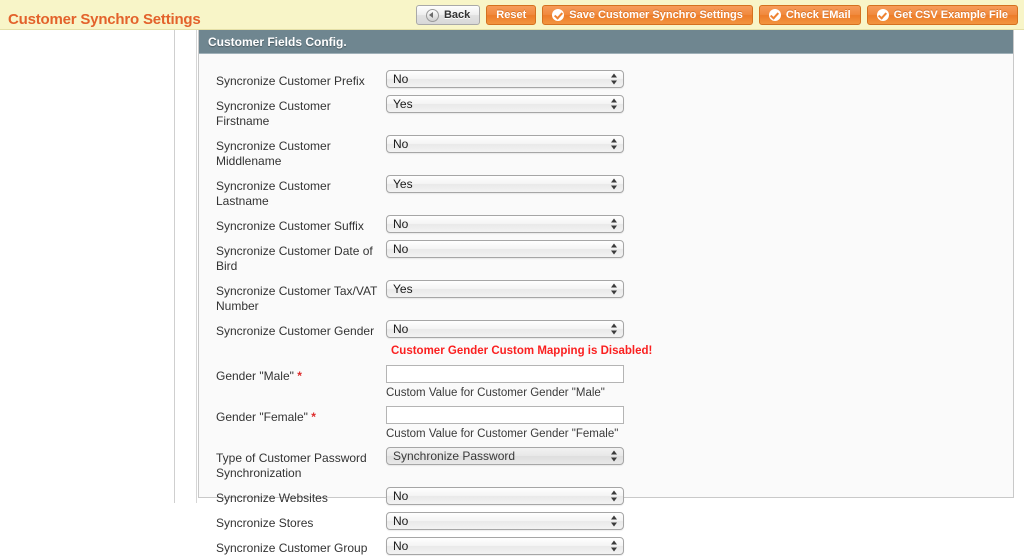 This screenshot has width=1024, height=556. I want to click on field-row-syncronize-customer-prefix: Syncronize Customer Prefix No, so click(606, 79).